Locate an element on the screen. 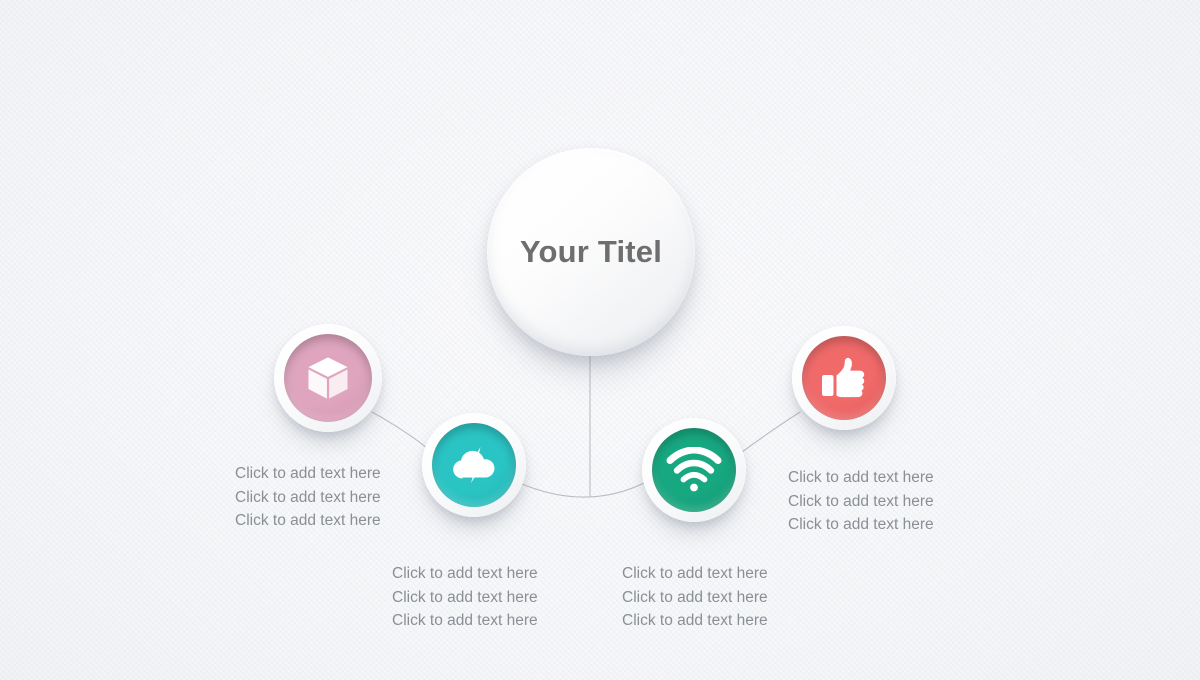  node-cube is located at coordinates (328, 378).